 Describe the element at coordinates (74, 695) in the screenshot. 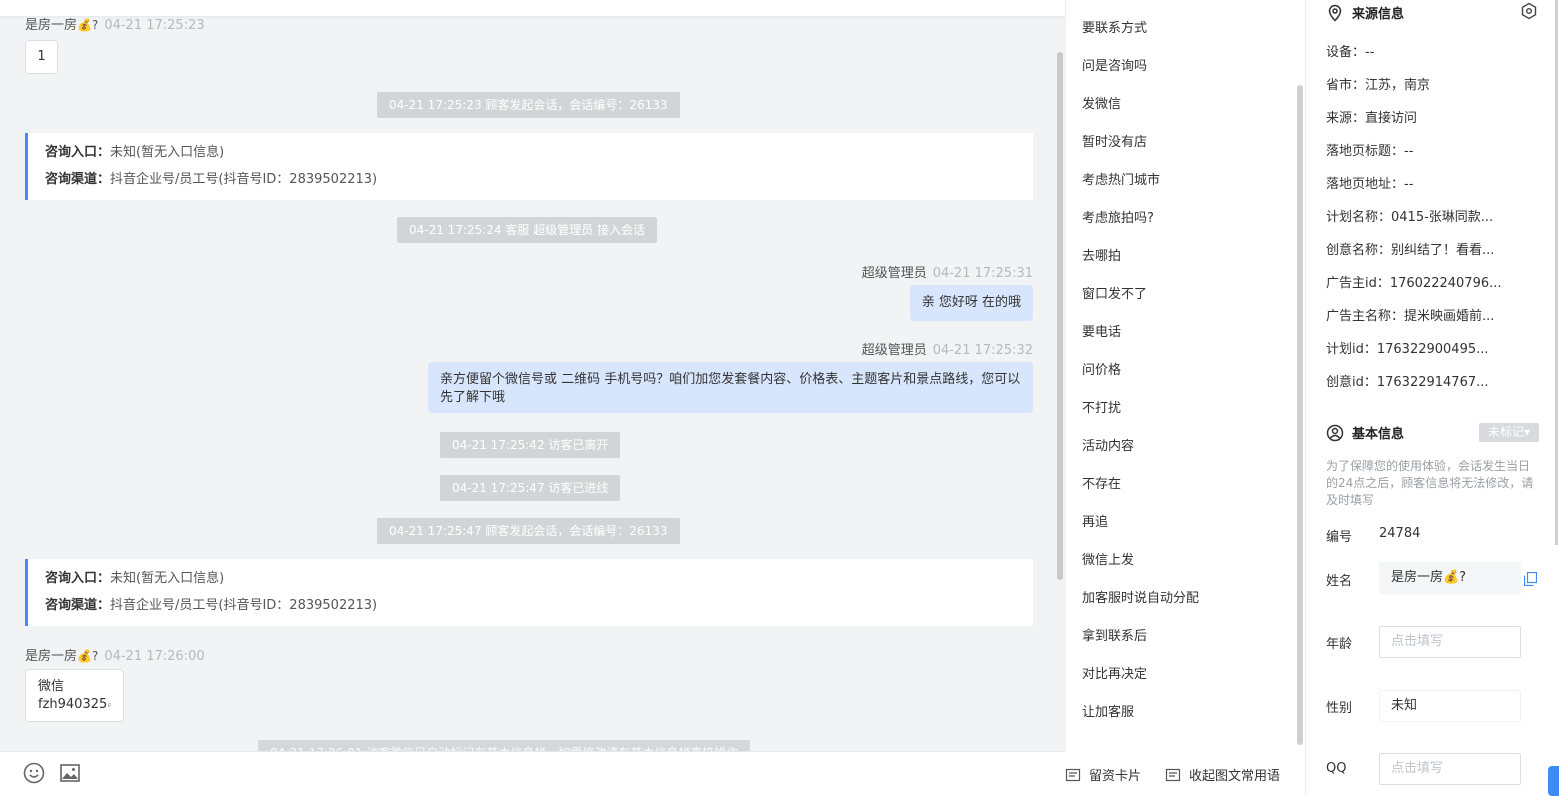

I see `wechat-message: 微信 fzh940325` at that location.